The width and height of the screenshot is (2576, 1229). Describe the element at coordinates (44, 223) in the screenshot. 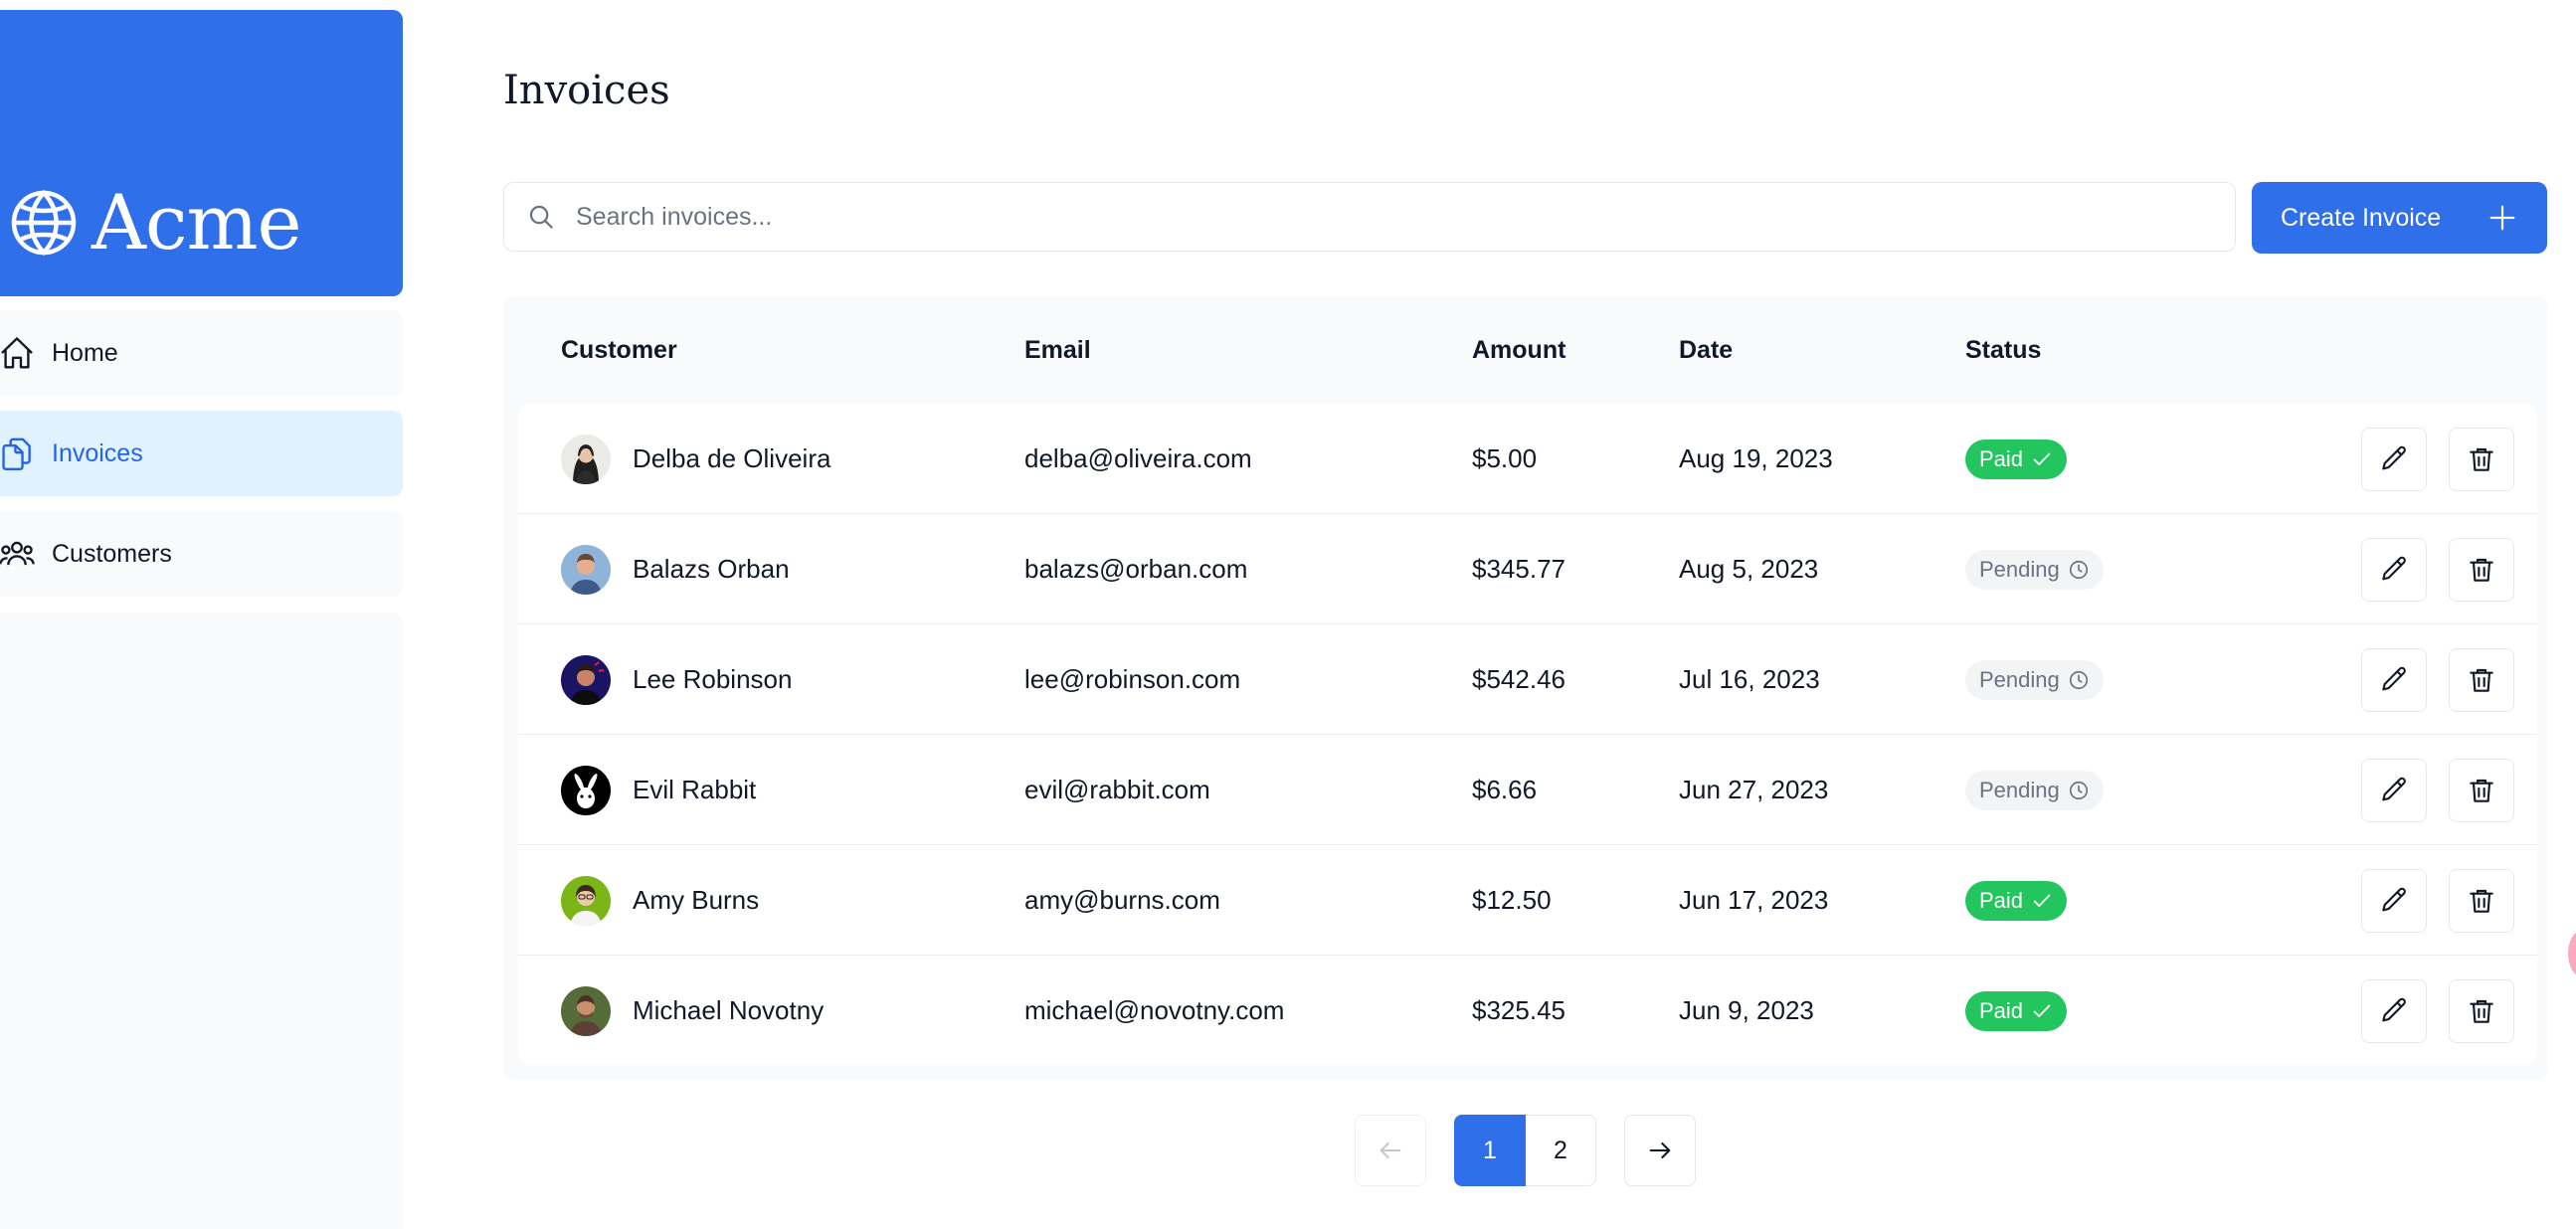

I see `globe-icon` at that location.